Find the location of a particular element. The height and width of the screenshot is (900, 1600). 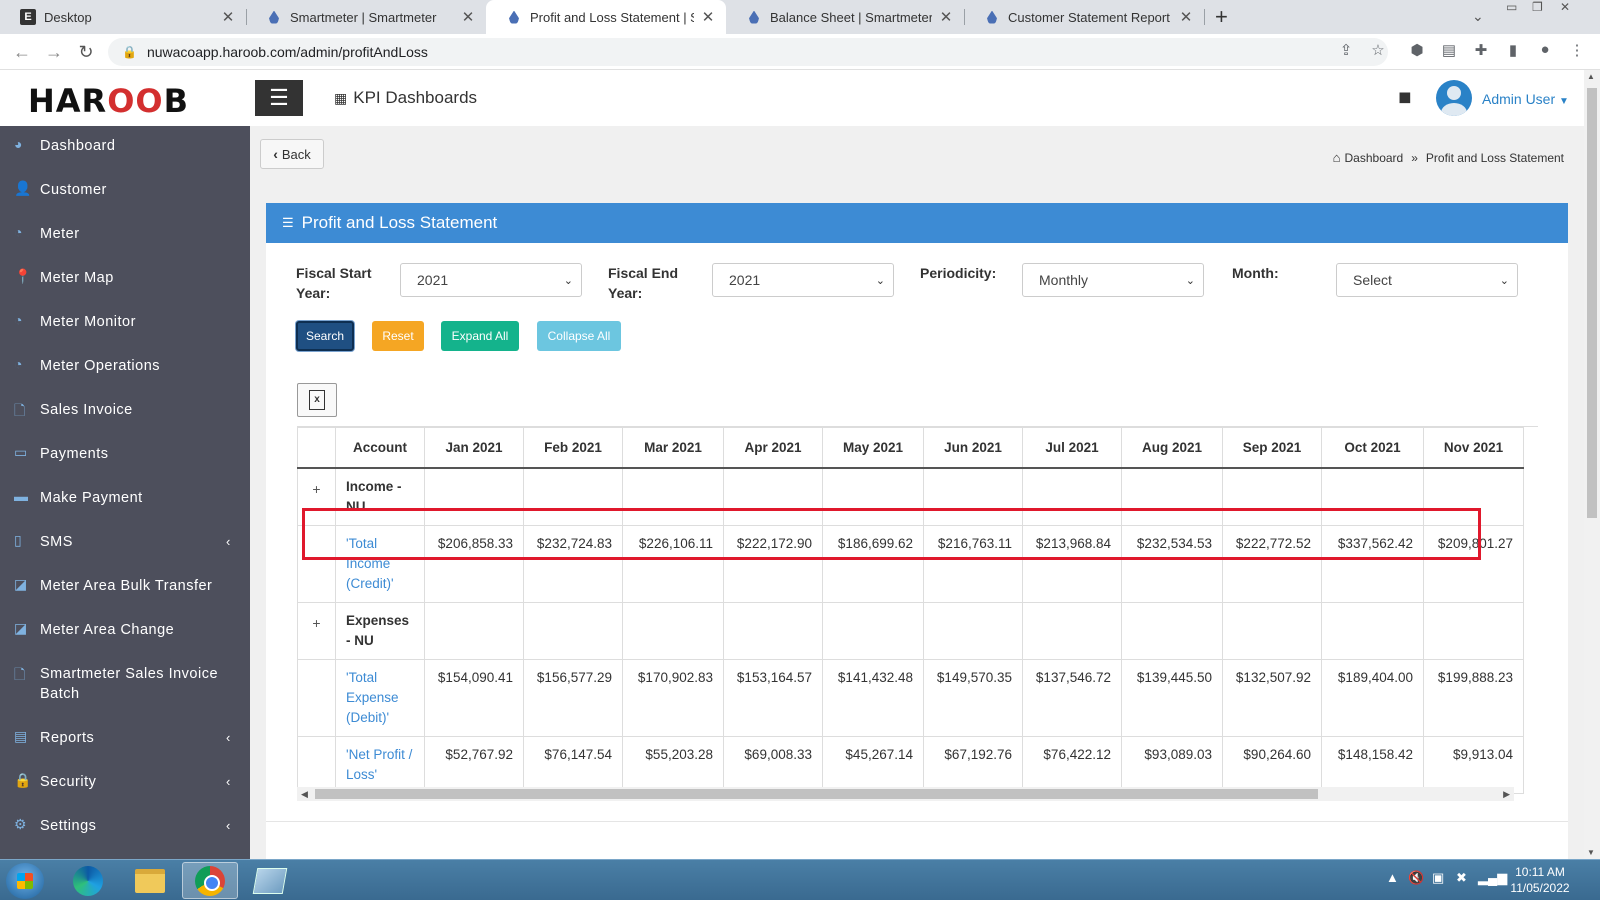

device-icon: ▣ is located at coordinates (1438, 878).